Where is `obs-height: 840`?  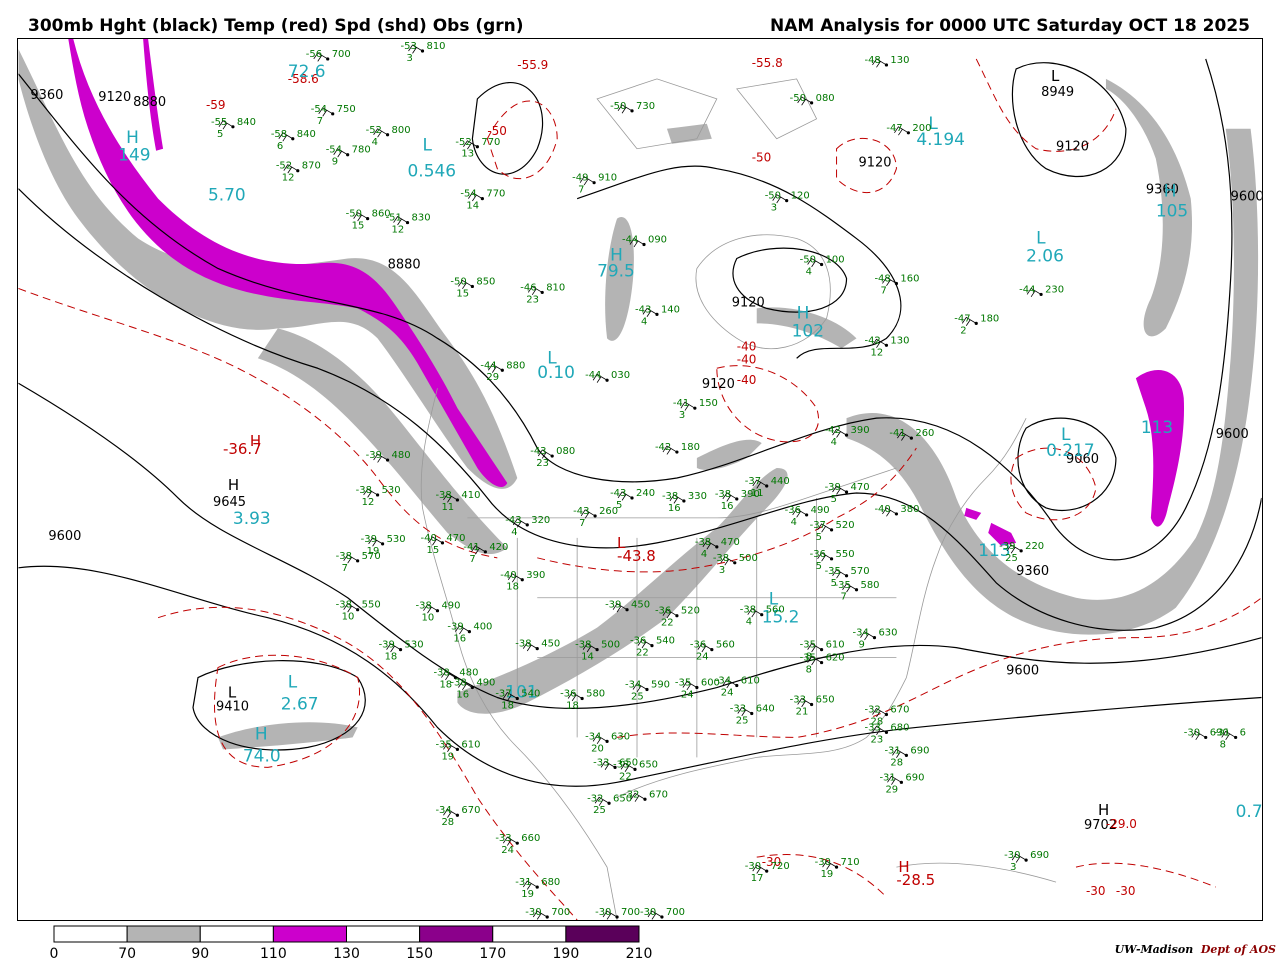 obs-height: 840 is located at coordinates (246, 122).